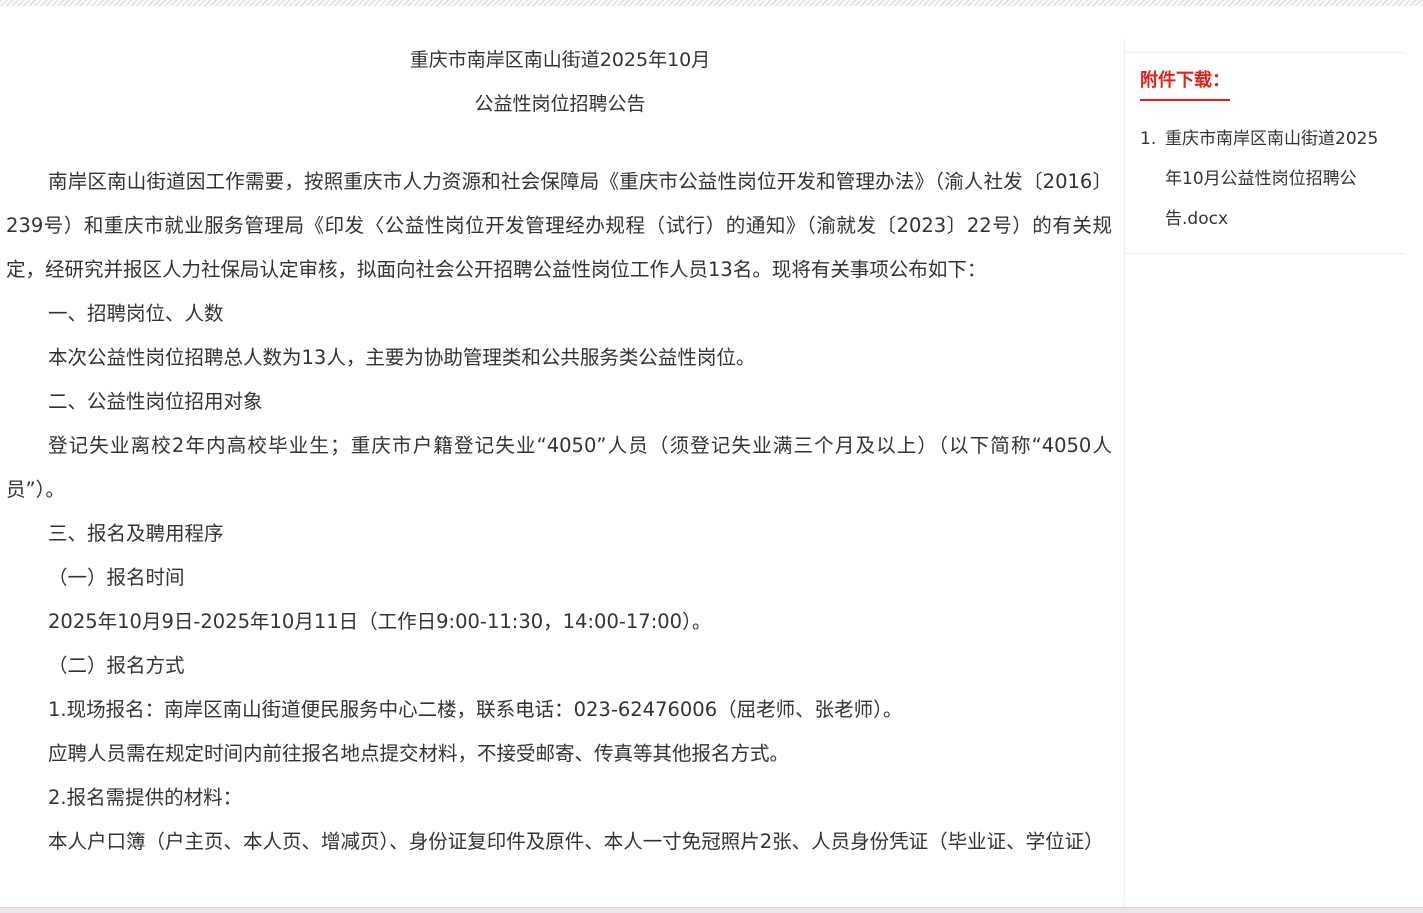  I want to click on article-title-line-1: 重庆市南岸区南山街道2025年10月, so click(560, 60).